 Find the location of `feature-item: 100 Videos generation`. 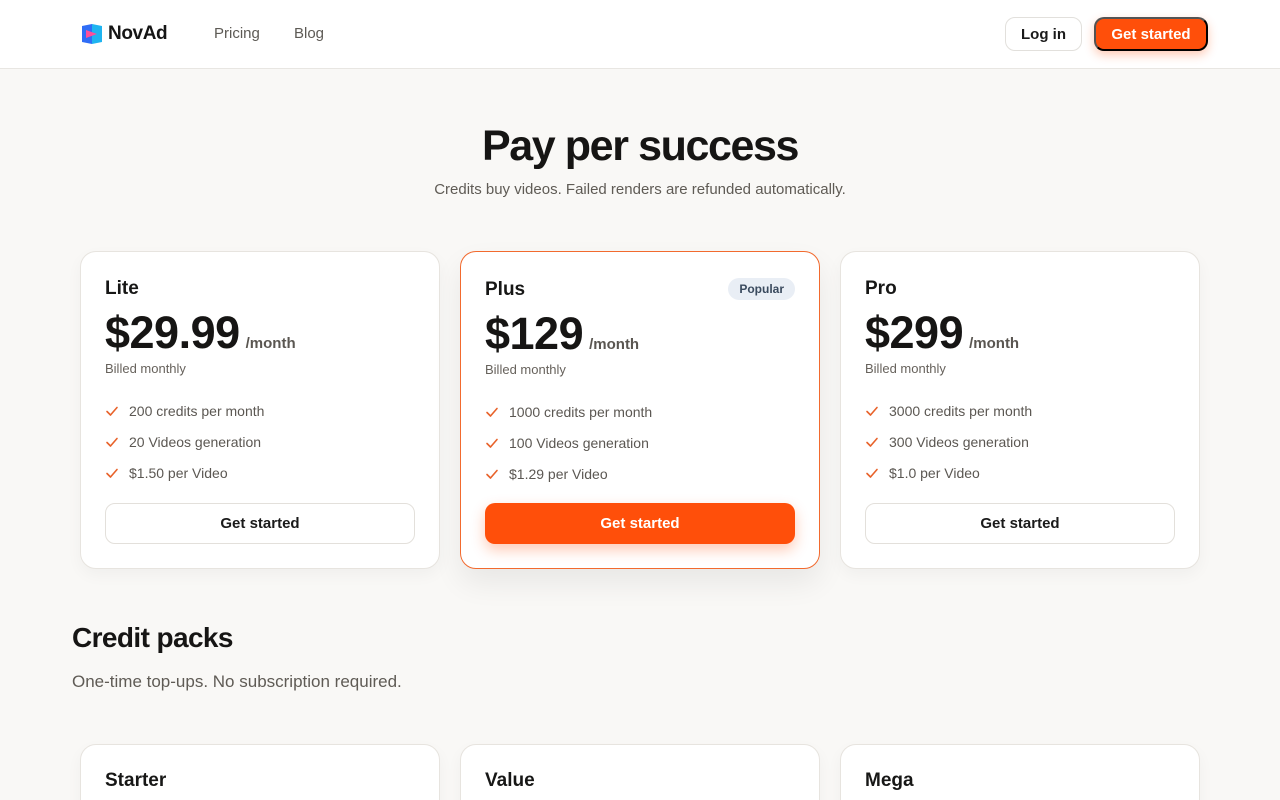

feature-item: 100 Videos generation is located at coordinates (568, 442).